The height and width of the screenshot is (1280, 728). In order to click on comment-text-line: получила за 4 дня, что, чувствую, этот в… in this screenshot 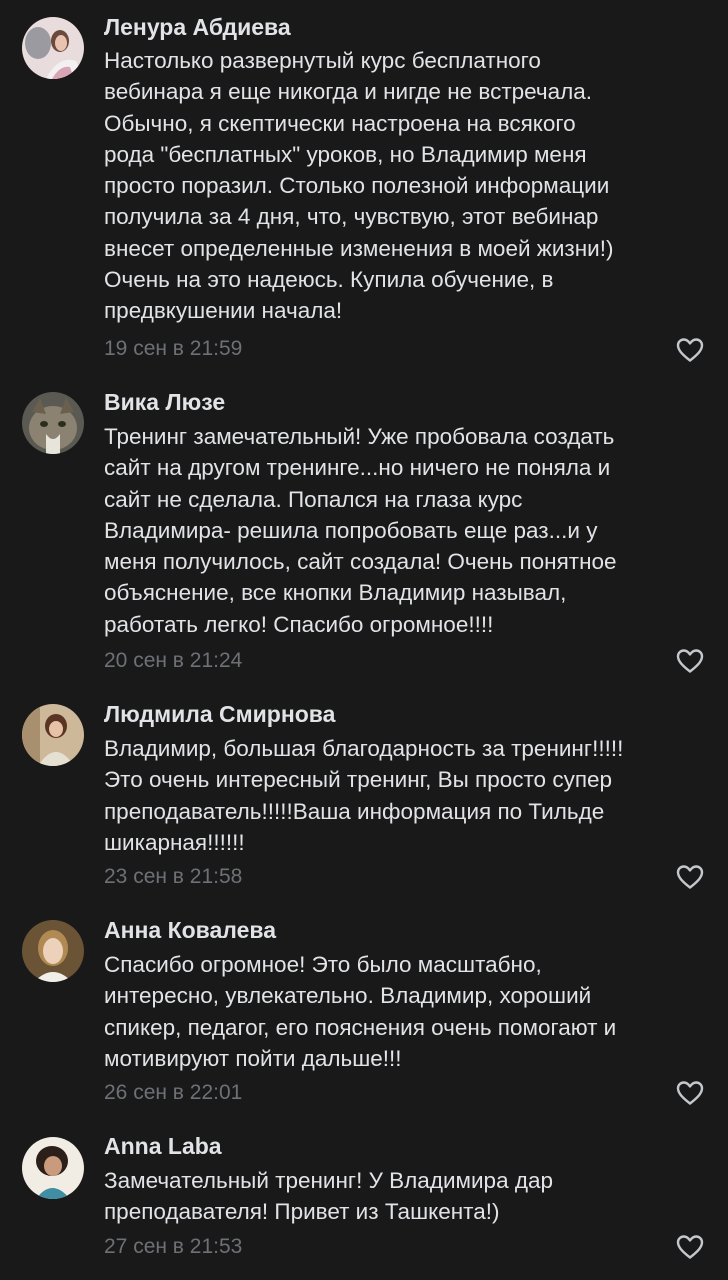, I will do `click(351, 217)`.